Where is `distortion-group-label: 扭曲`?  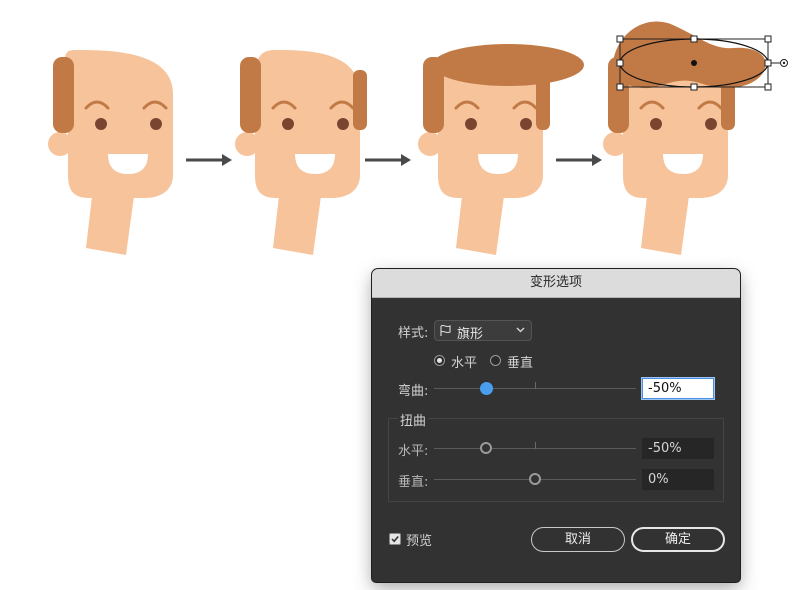
distortion-group-label: 扭曲 is located at coordinates (413, 419).